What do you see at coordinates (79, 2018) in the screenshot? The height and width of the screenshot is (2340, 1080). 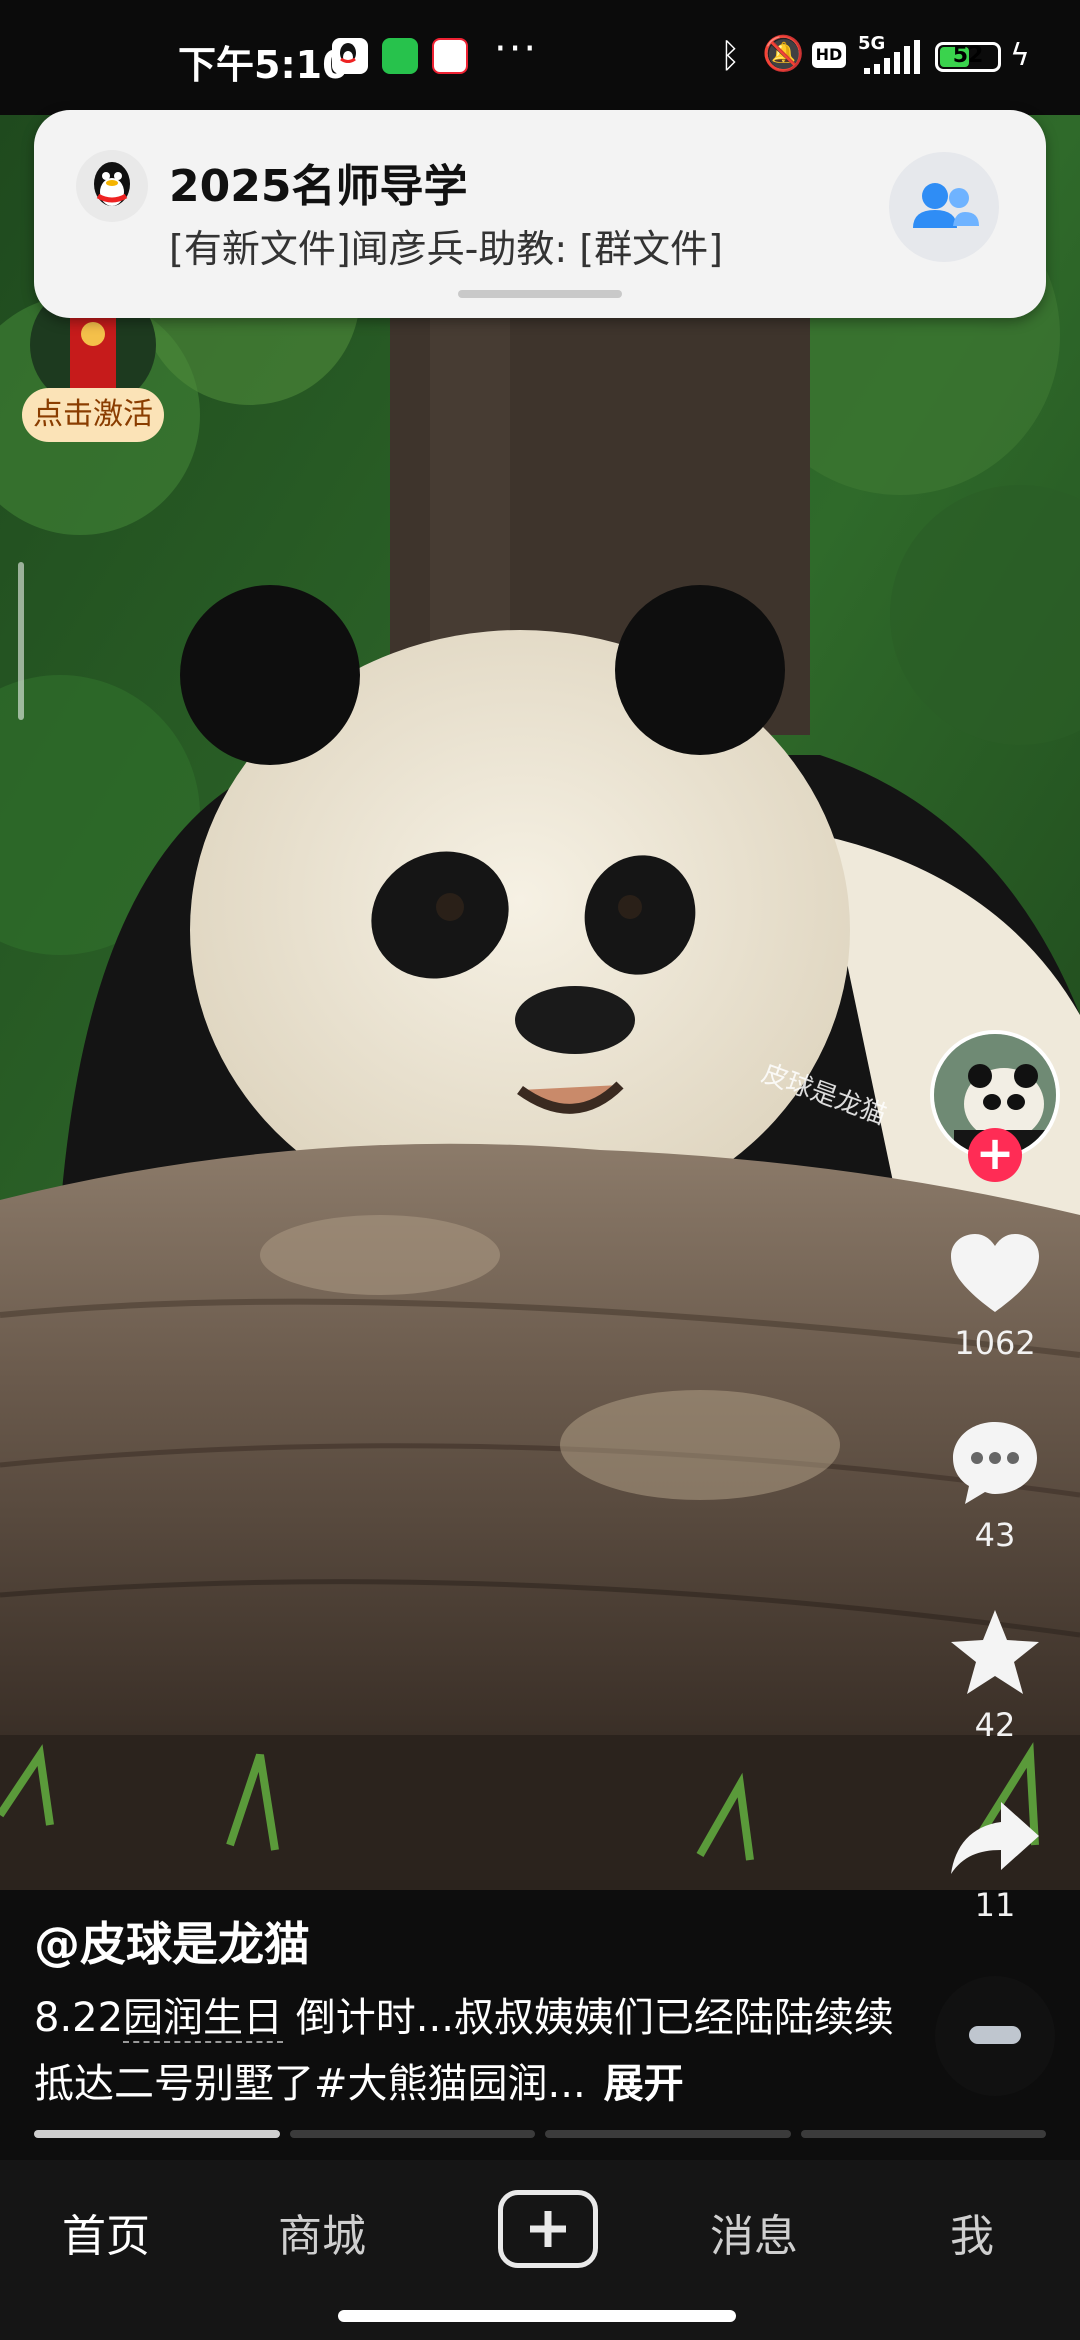 I see `caption-date: 8.22` at bounding box center [79, 2018].